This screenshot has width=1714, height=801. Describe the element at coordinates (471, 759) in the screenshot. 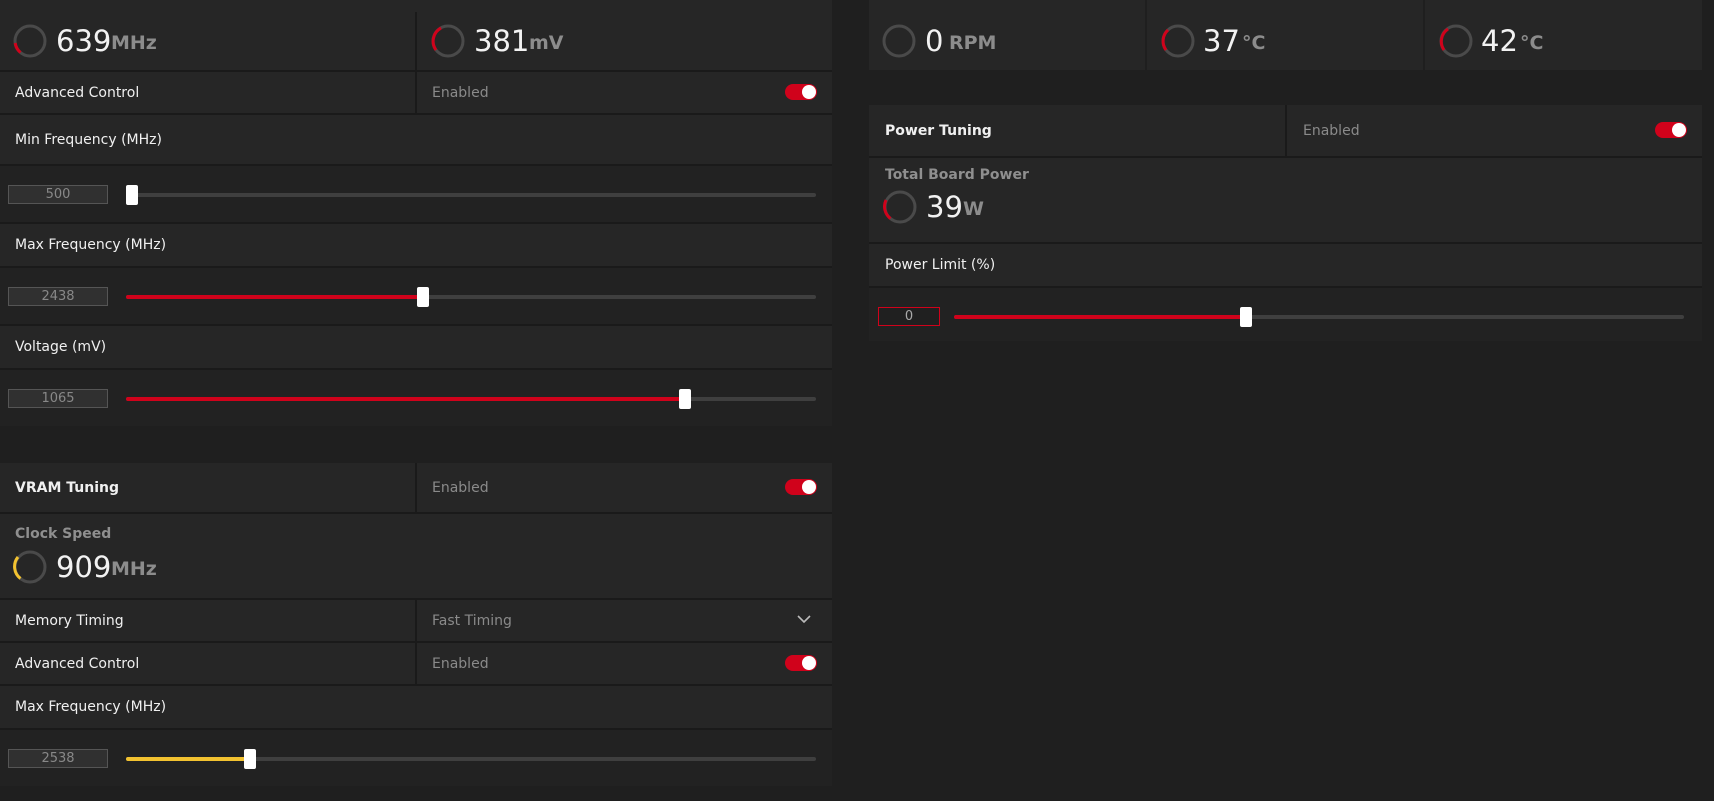

I see `vram-max-frequency-slider` at that location.